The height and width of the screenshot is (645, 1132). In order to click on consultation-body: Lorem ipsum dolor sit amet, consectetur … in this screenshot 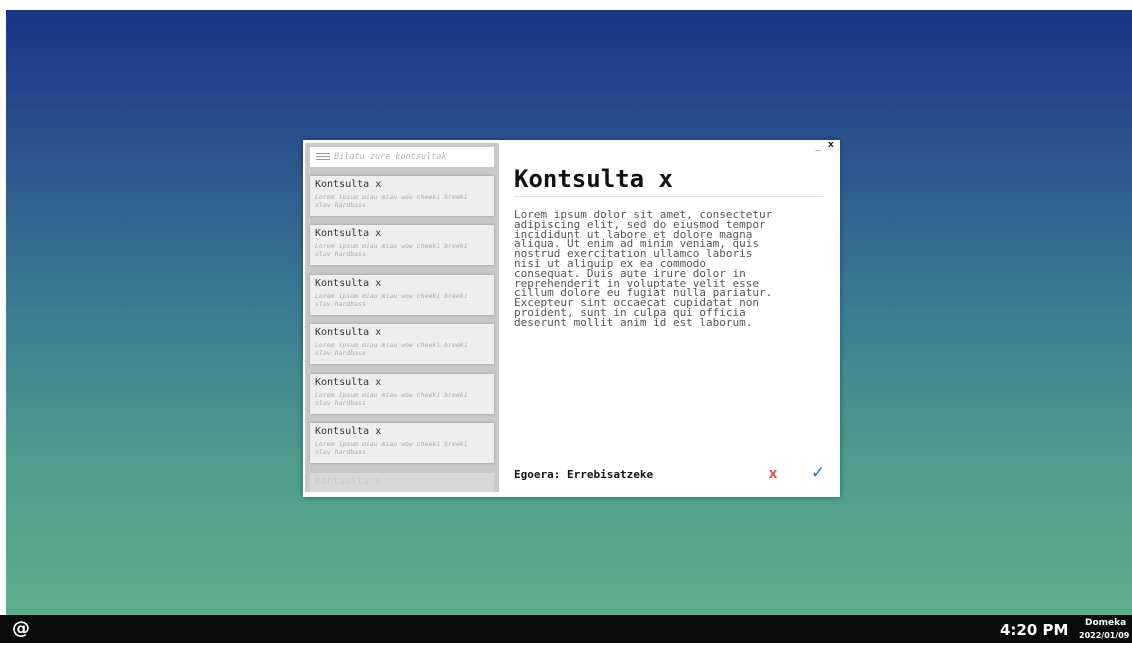, I will do `click(643, 268)`.